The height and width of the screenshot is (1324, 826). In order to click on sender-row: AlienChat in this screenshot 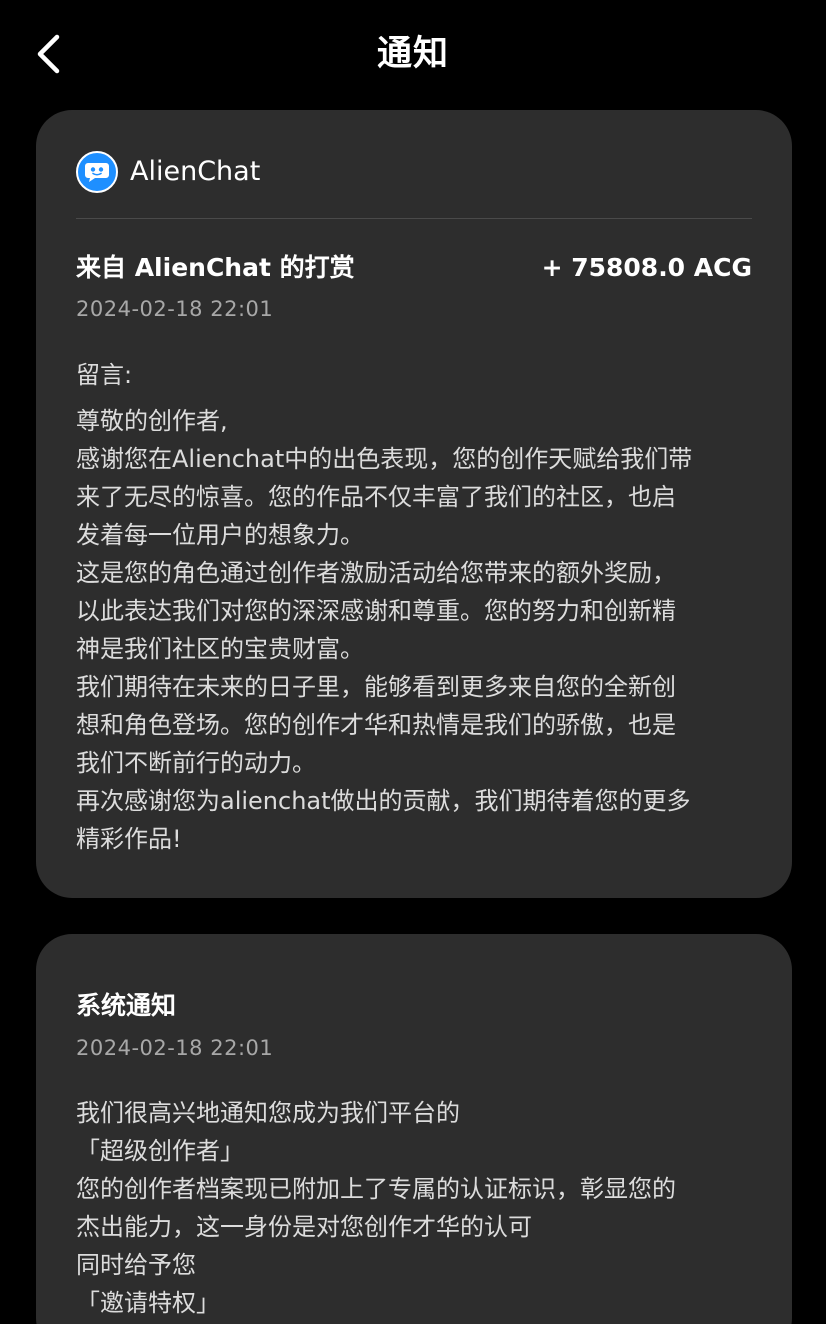, I will do `click(168, 172)`.